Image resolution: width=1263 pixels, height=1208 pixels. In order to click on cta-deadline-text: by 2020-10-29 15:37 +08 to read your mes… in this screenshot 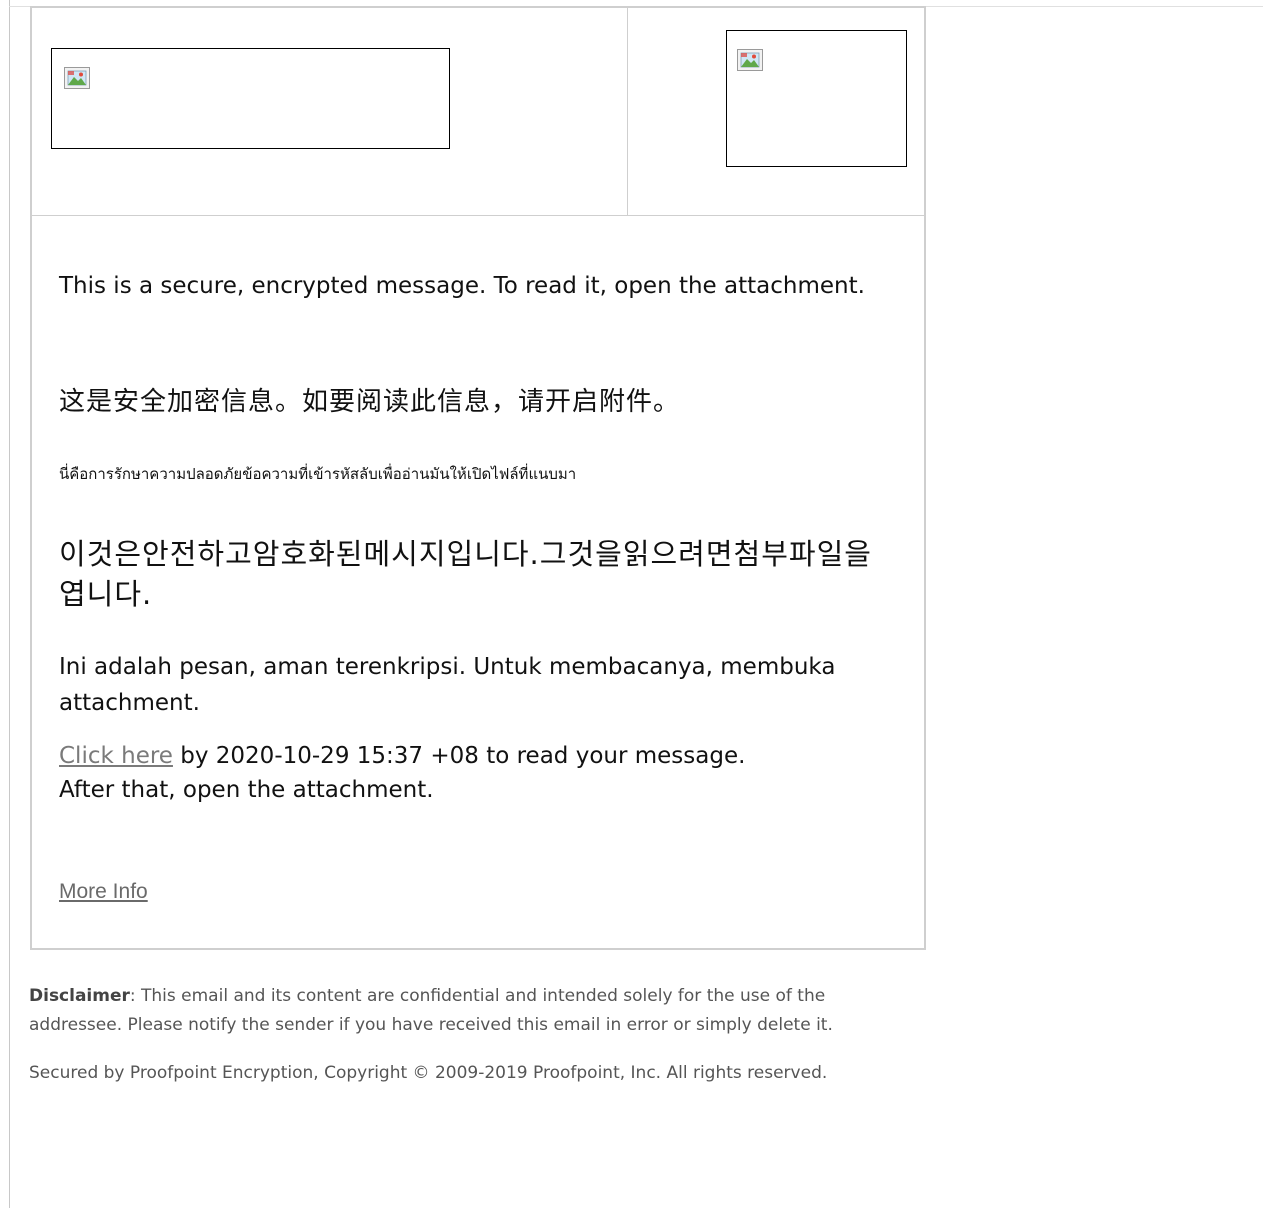, I will do `click(459, 756)`.